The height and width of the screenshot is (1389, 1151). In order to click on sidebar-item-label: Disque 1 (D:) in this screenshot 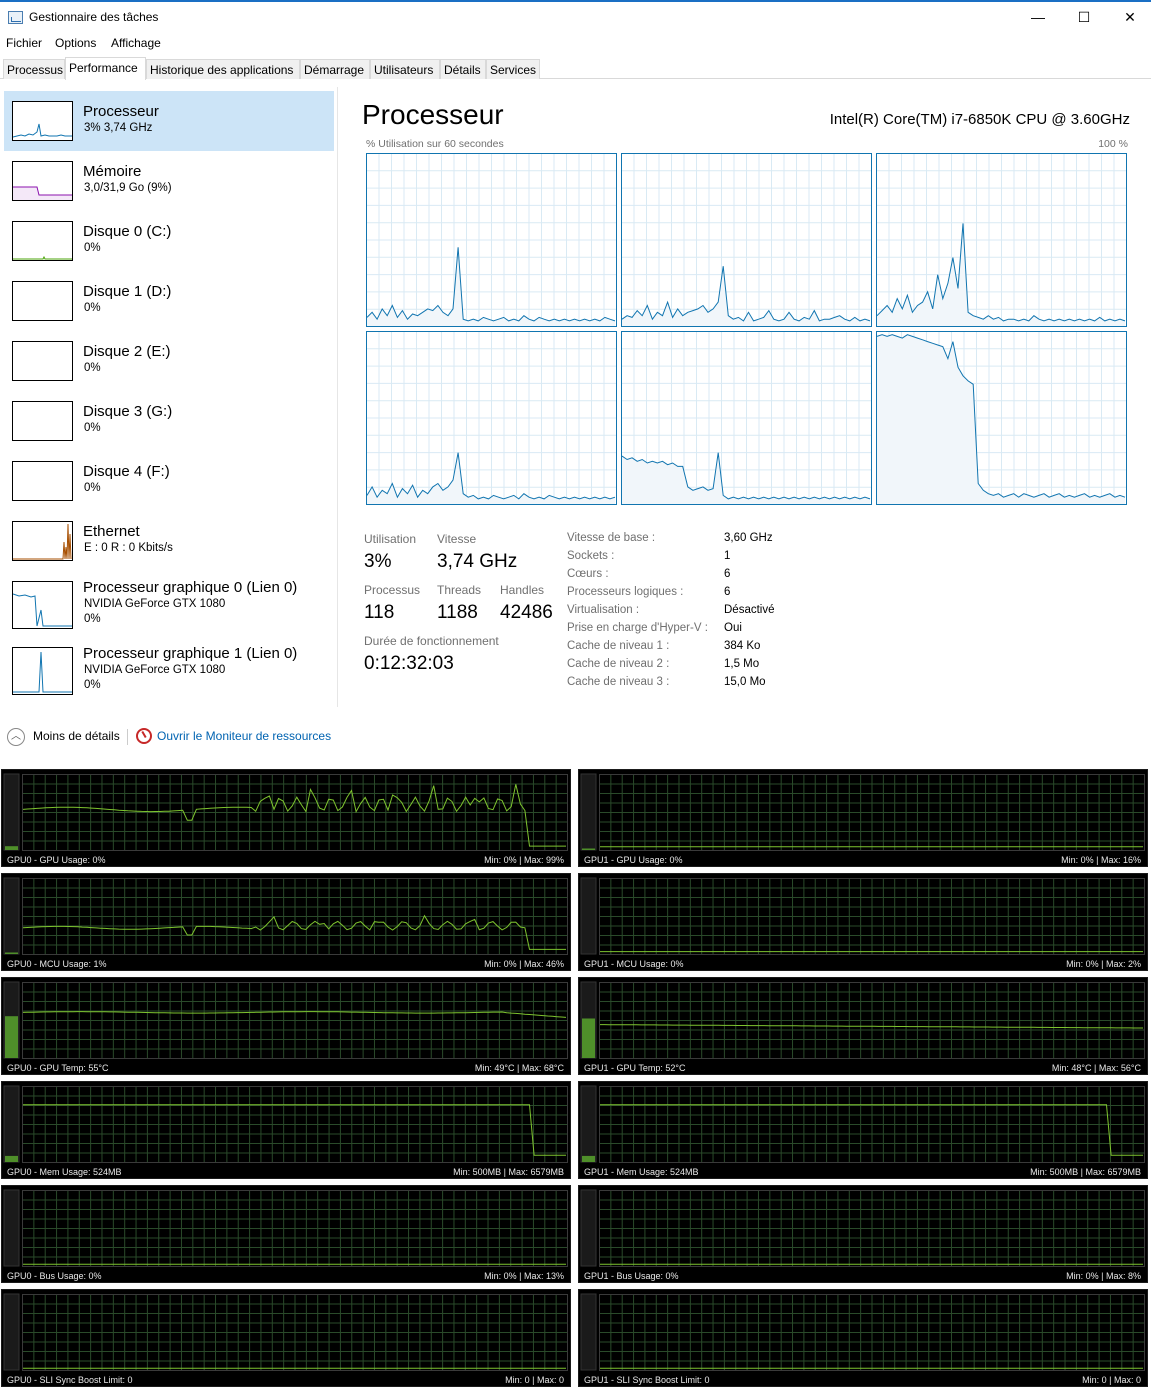, I will do `click(127, 291)`.